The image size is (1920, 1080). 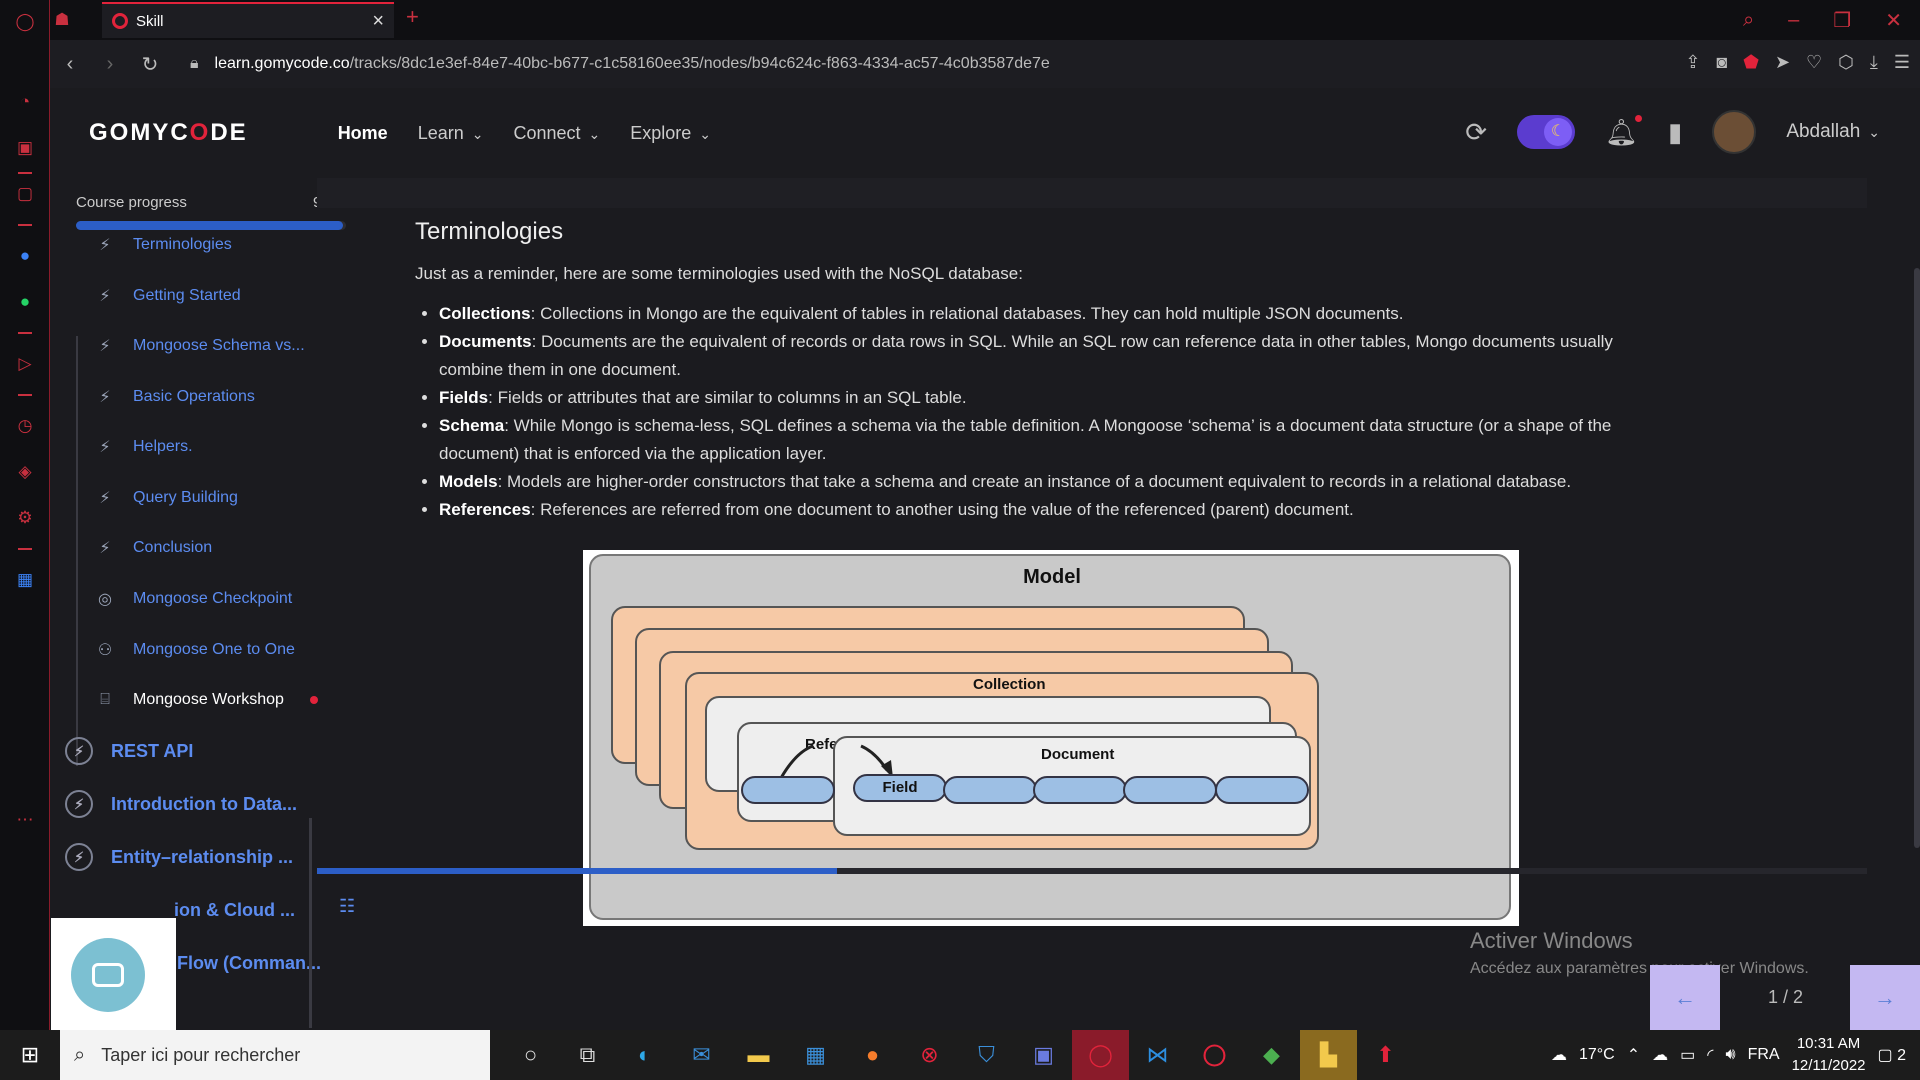 I want to click on horizontal-scrollbar, so click(x=577, y=871).